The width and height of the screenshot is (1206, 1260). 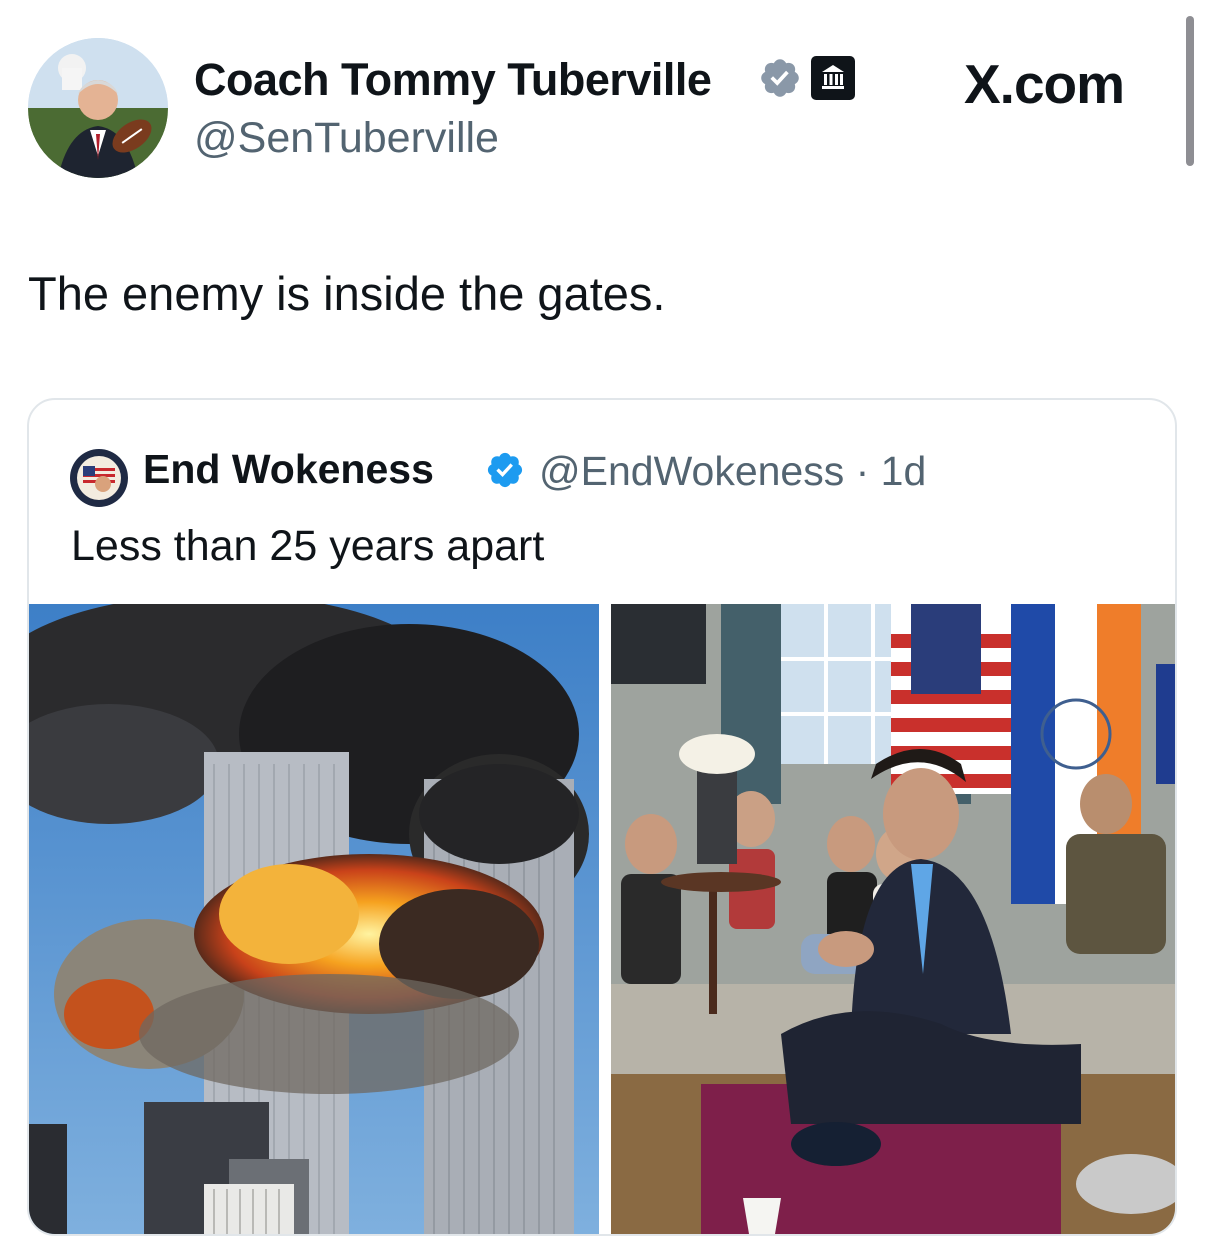 I want to click on author-name: Coach Tommy Tuberville, so click(x=453, y=80).